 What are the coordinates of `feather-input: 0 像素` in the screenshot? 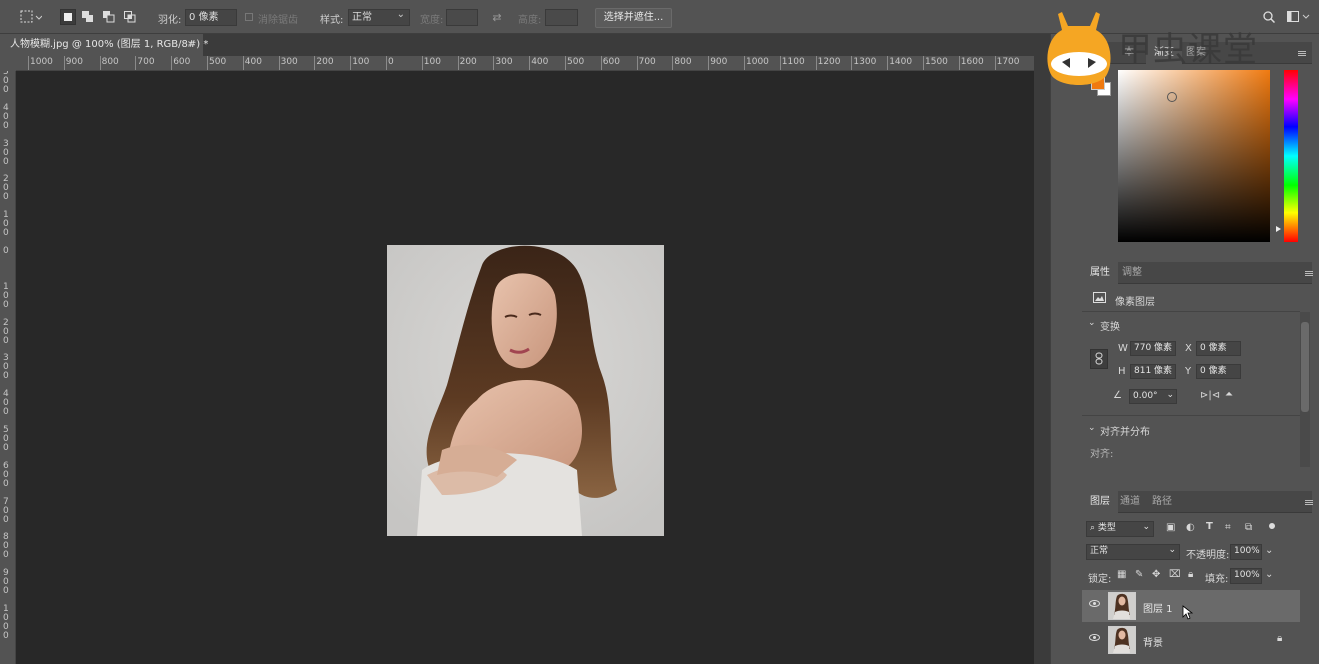 It's located at (211, 17).